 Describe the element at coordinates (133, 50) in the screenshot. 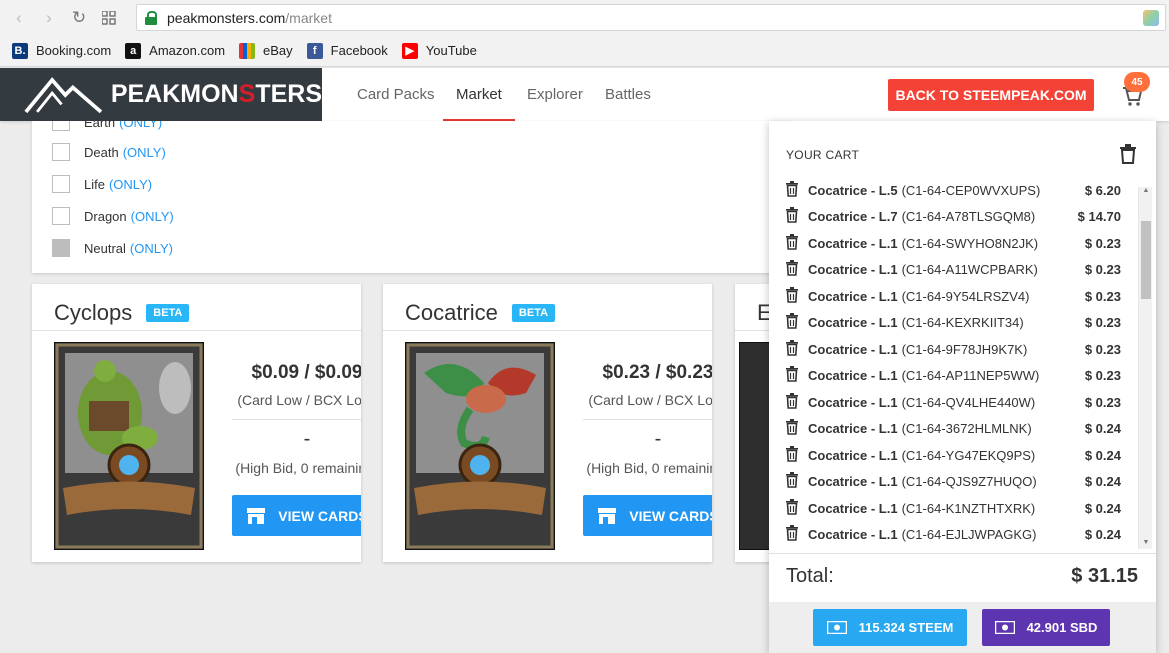

I see `amazon-icon: a` at that location.